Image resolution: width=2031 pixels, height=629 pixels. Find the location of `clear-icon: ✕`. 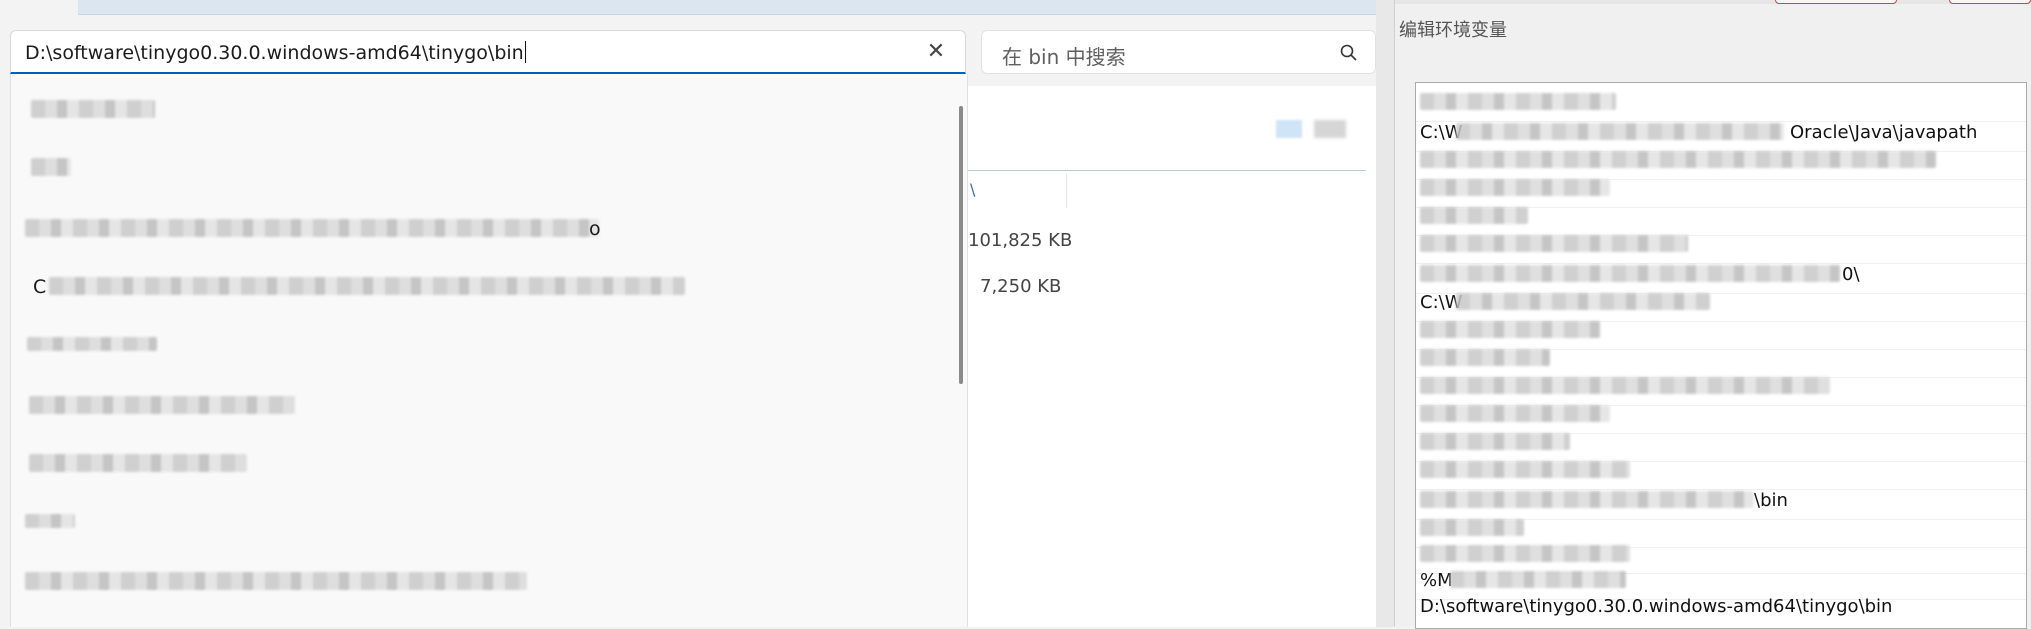

clear-icon: ✕ is located at coordinates (936, 52).